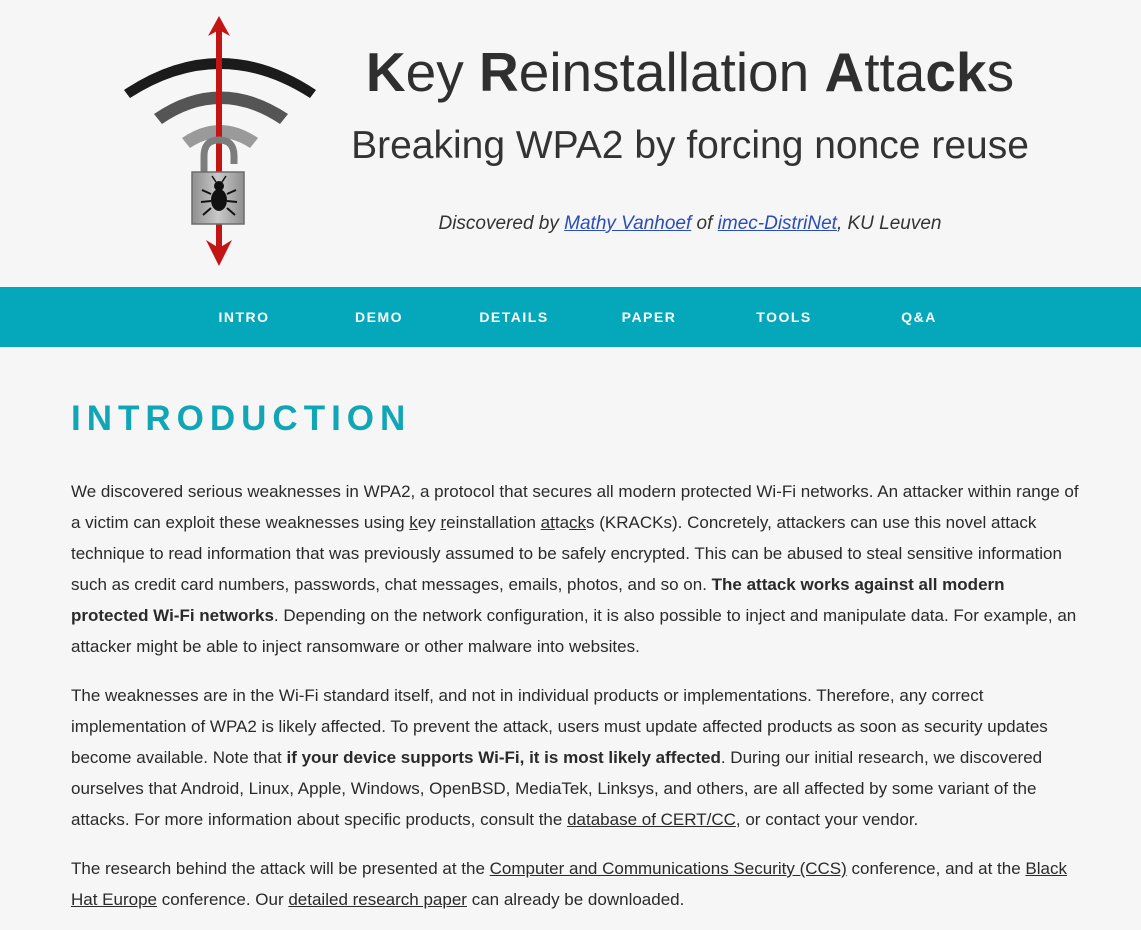  I want to click on p3-text-c: conference. Our, so click(223, 899).